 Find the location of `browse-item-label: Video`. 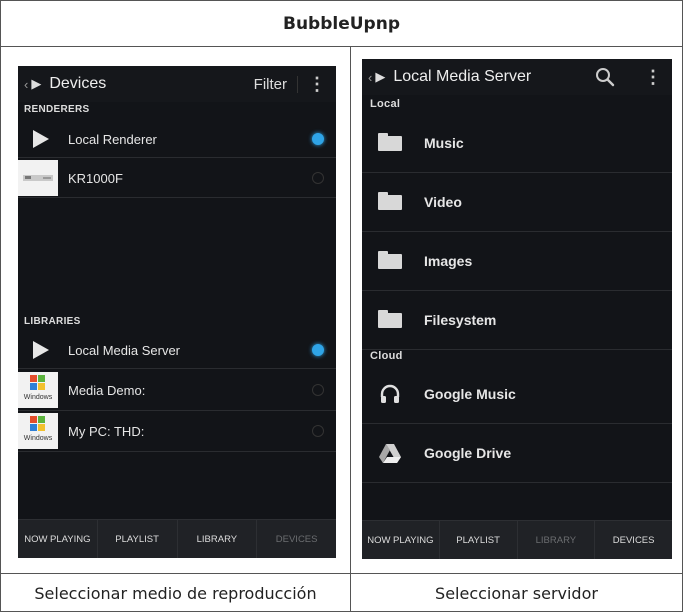

browse-item-label: Video is located at coordinates (443, 202).